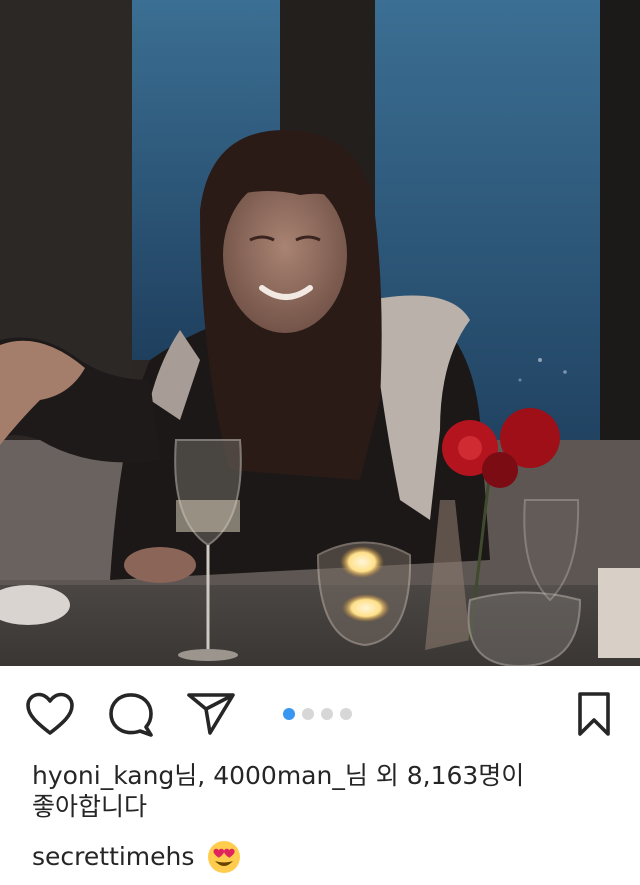  I want to click on likes-summary: hyoni_kang님, 4000man_님 외 8,163명이 좋아합니다, so click(320, 791).